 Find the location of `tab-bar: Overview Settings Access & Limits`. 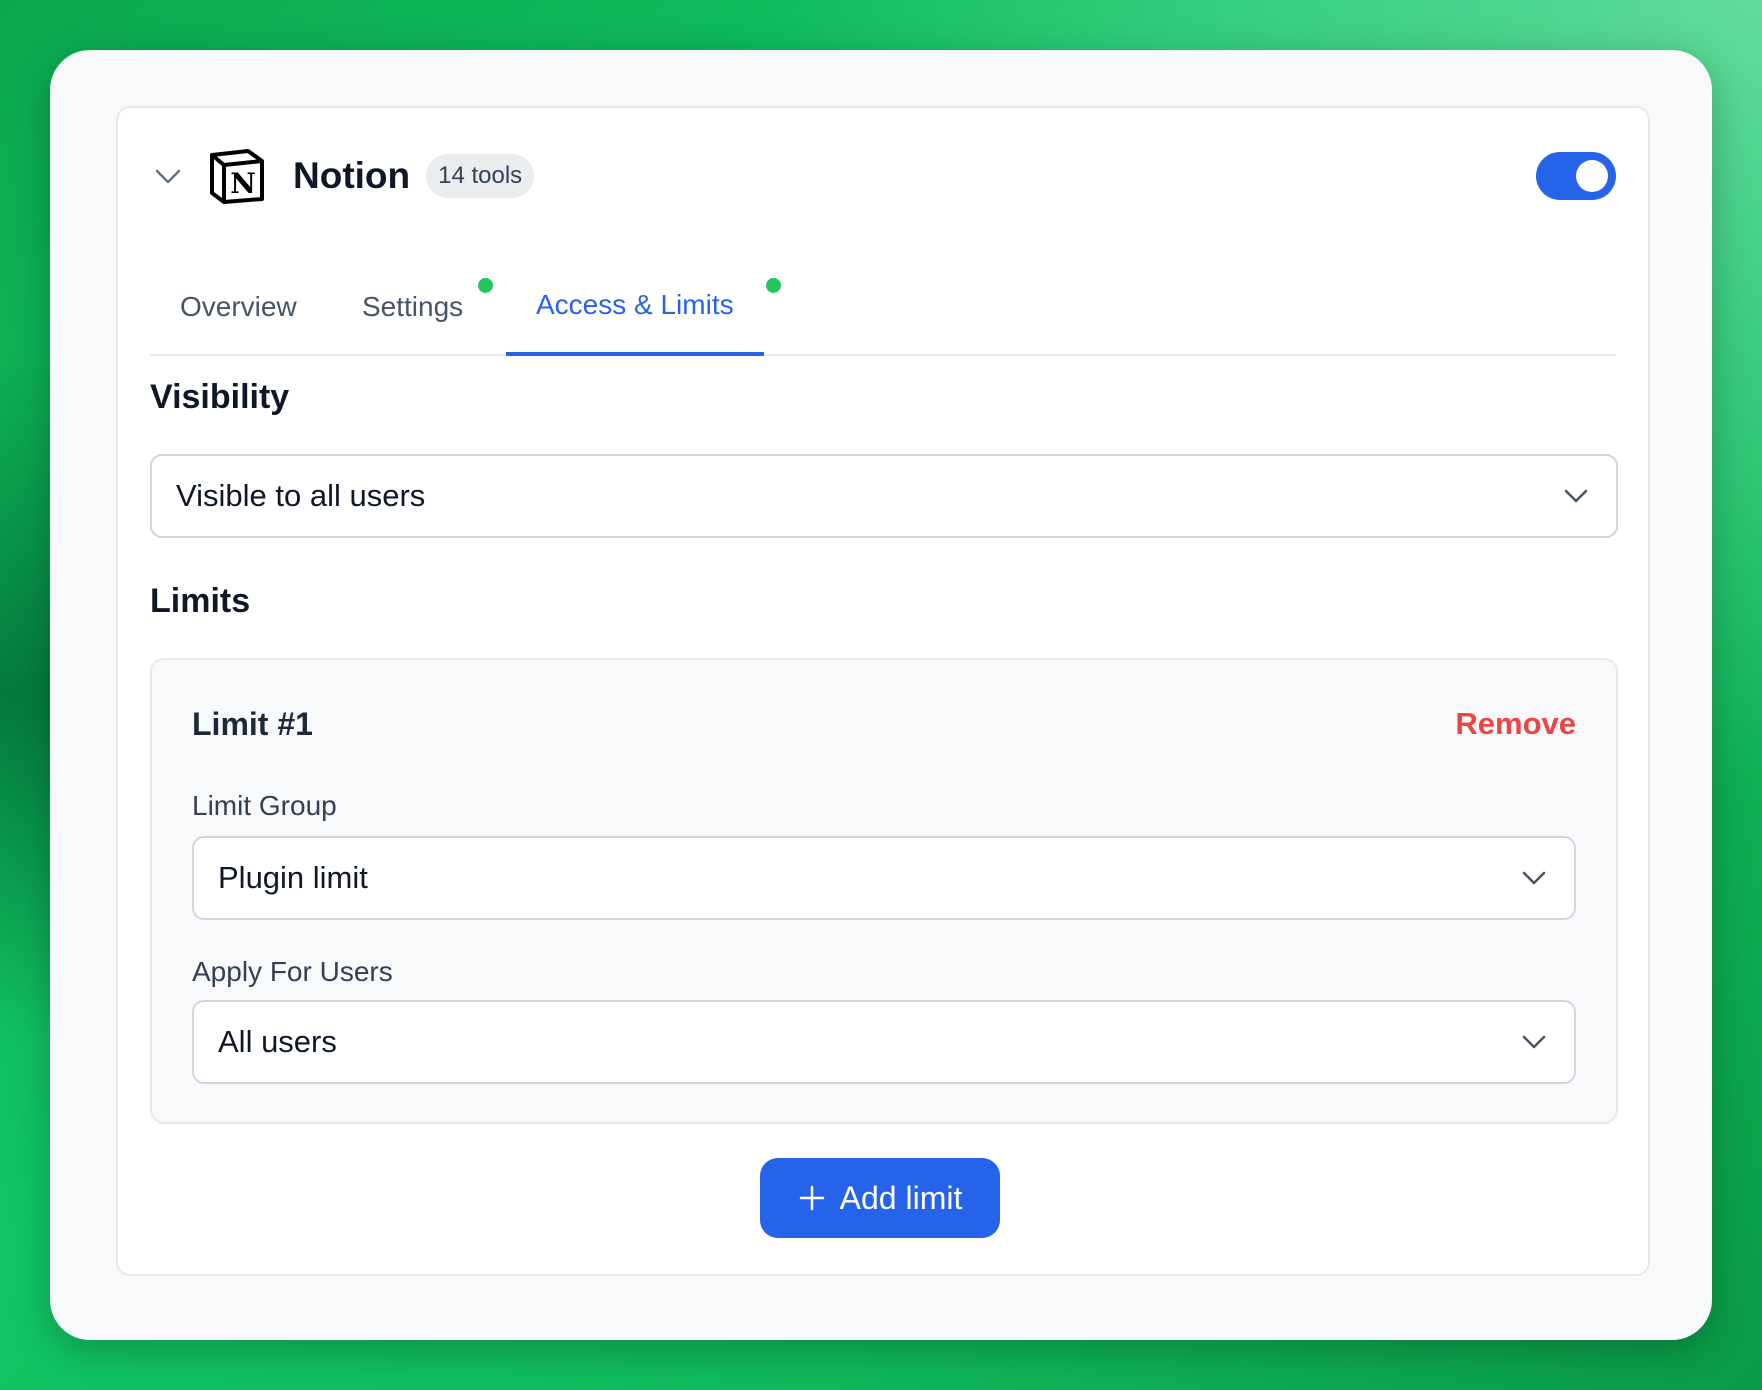

tab-bar: Overview Settings Access & Limits is located at coordinates (883, 307).